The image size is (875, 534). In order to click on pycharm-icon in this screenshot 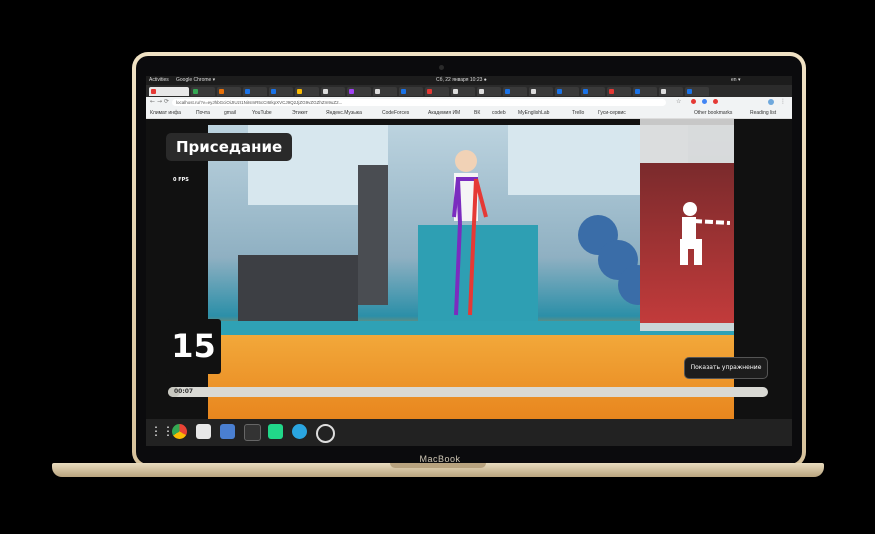, I will do `click(275, 431)`.